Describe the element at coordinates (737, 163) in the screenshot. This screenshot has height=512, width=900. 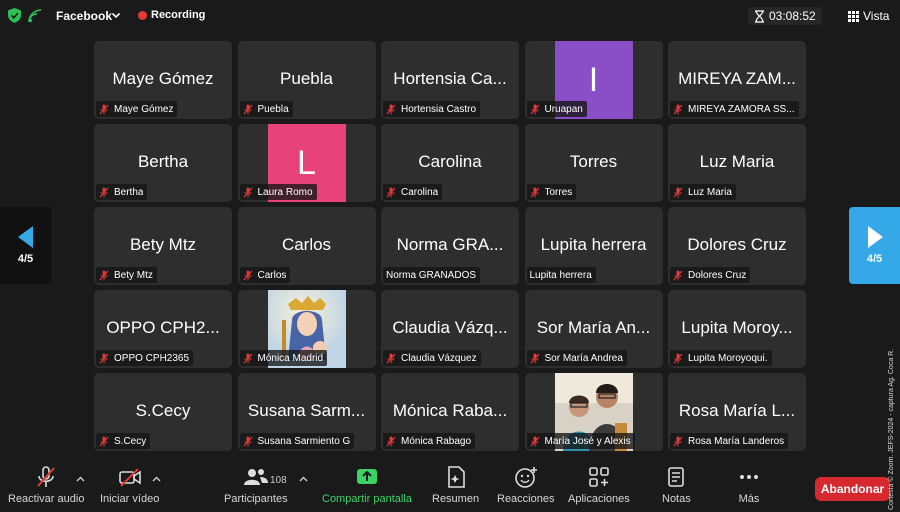
I see `participant-tile: Luz Maria Luz Maria` at that location.